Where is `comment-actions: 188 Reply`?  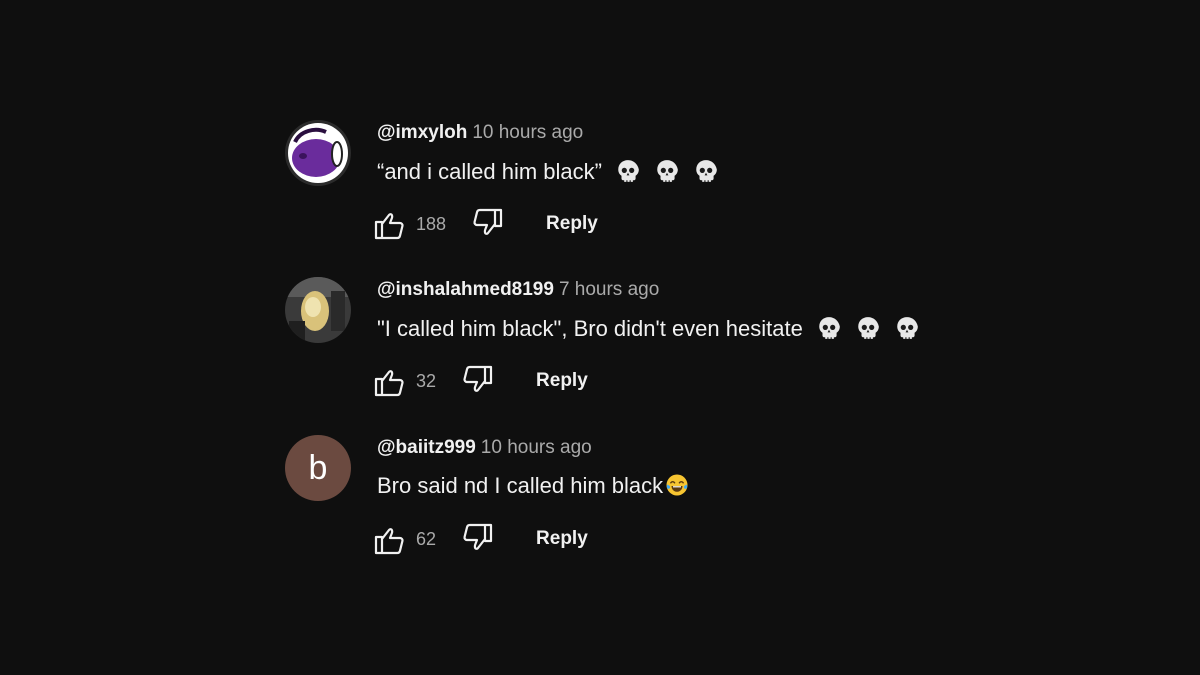
comment-actions: 188 Reply is located at coordinates (485, 224).